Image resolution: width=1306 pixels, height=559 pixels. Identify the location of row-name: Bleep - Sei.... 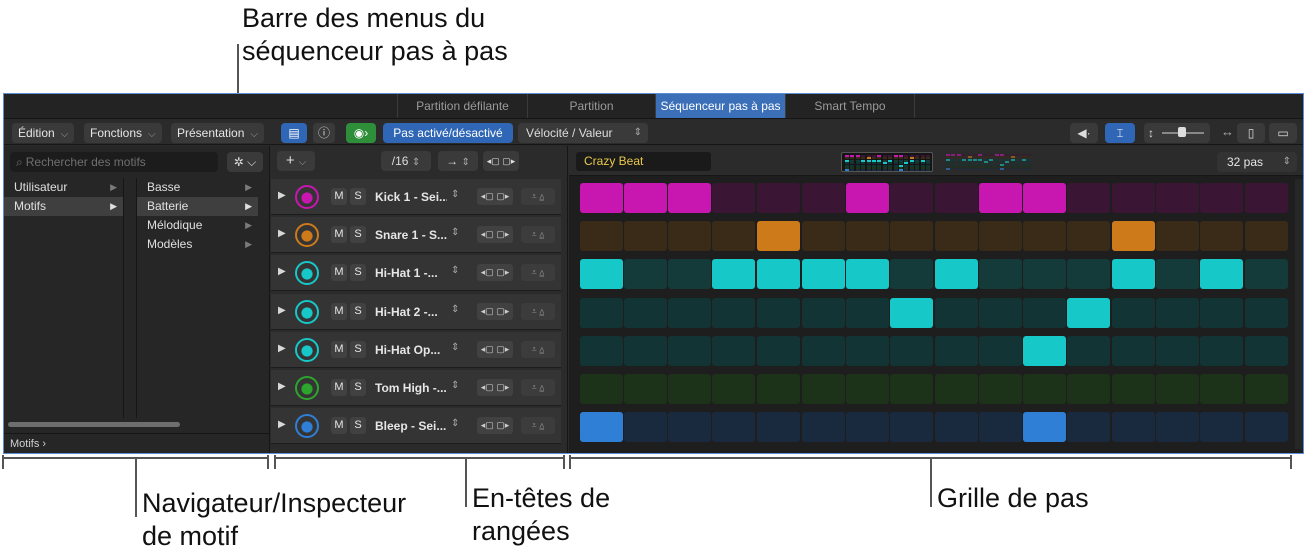
(411, 426).